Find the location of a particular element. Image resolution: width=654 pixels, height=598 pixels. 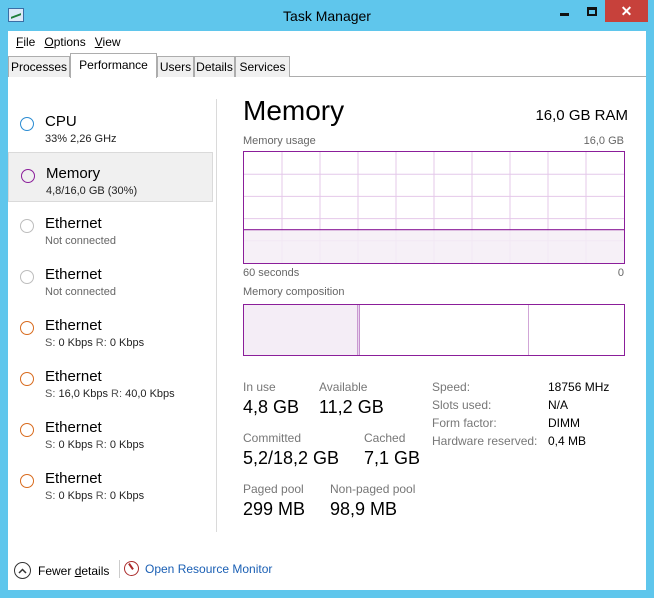

close-icon: ✕ is located at coordinates (626, 11).